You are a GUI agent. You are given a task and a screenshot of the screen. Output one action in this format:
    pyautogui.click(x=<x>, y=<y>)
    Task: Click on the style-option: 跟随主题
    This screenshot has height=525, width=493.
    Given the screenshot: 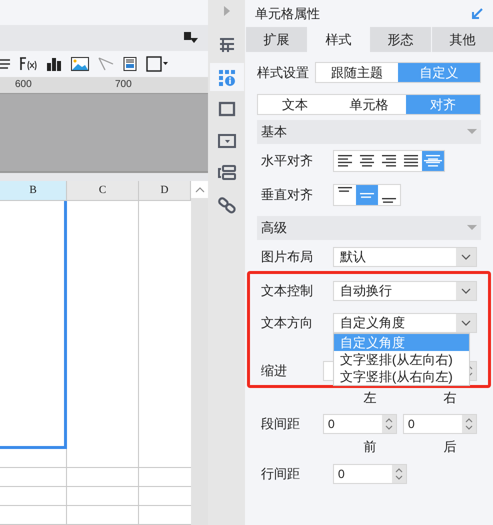 What is the action you would take?
    pyautogui.click(x=357, y=72)
    